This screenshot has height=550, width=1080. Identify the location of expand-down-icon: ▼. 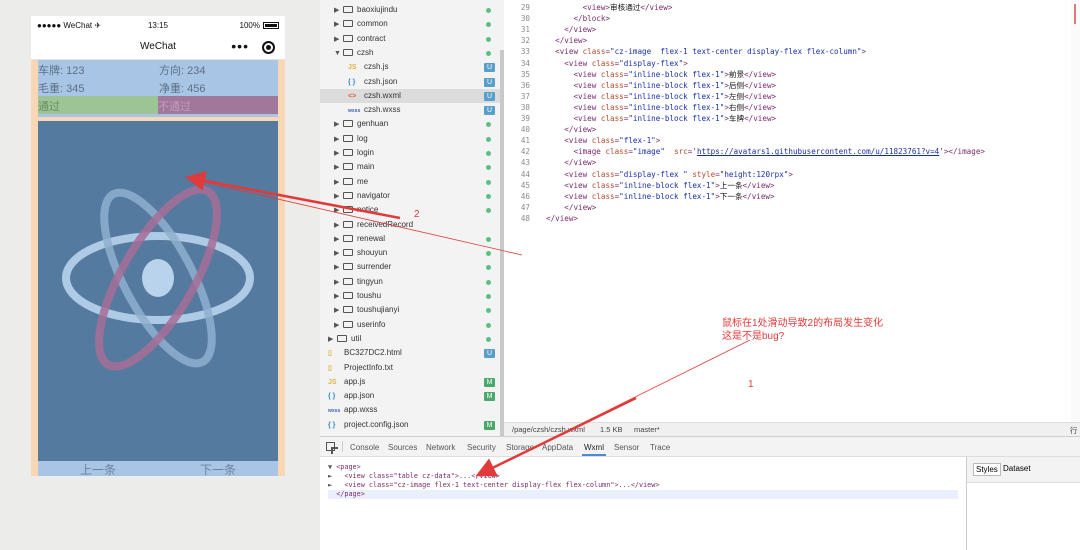
(332, 467).